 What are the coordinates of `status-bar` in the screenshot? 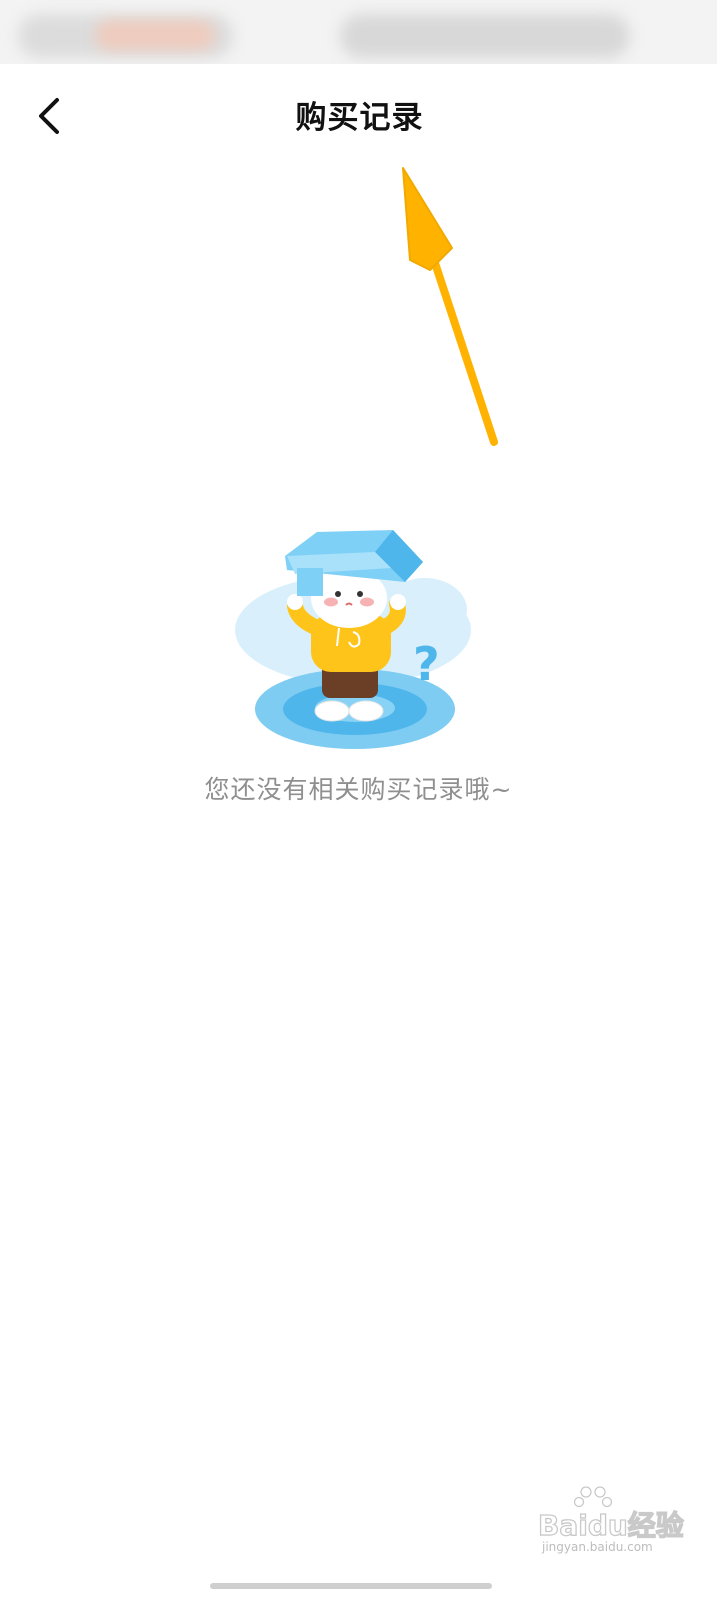 It's located at (358, 32).